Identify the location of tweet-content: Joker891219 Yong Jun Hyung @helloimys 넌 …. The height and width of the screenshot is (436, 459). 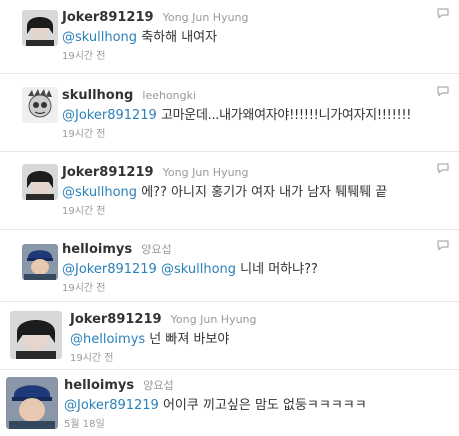
(264, 337).